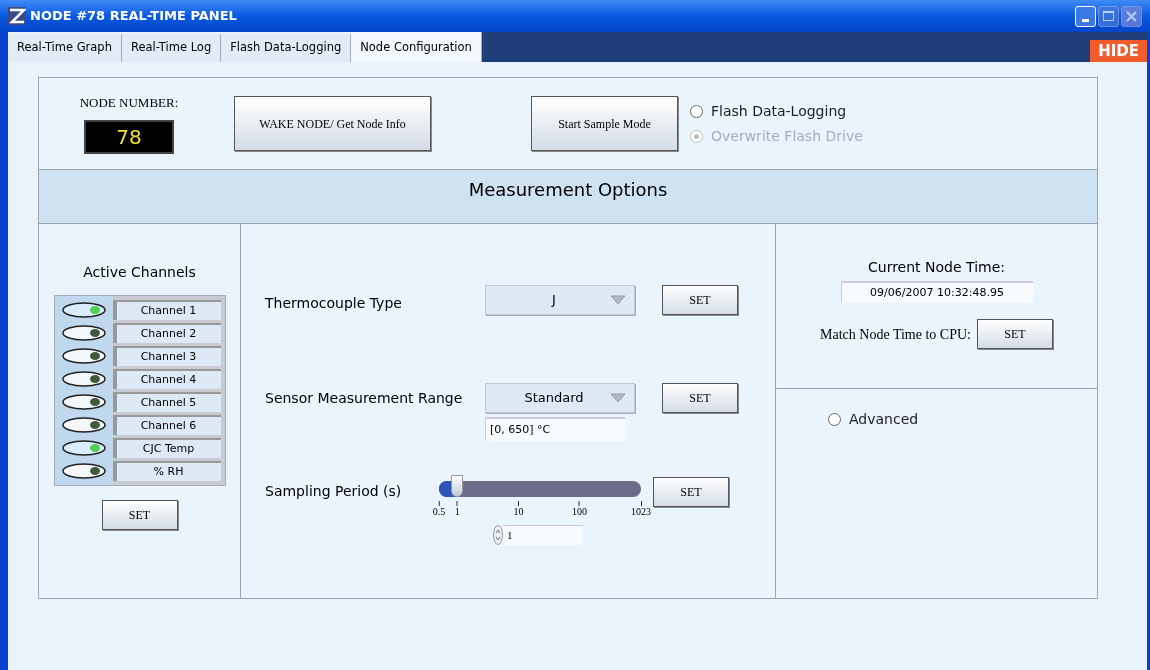 The width and height of the screenshot is (1150, 670). I want to click on node-time-display: 09/06/2007 10:32:48.95, so click(936, 292).